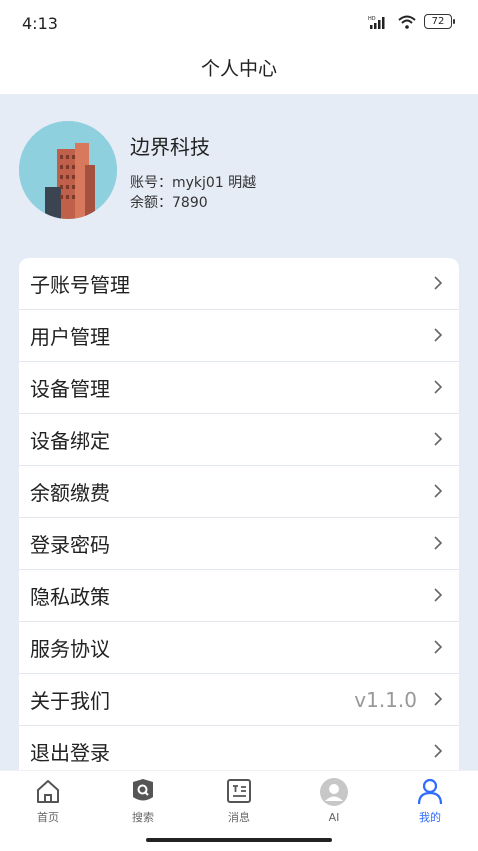 This screenshot has width=478, height=851. Describe the element at coordinates (385, 699) in the screenshot. I see `app-version: v1.1.0` at that location.